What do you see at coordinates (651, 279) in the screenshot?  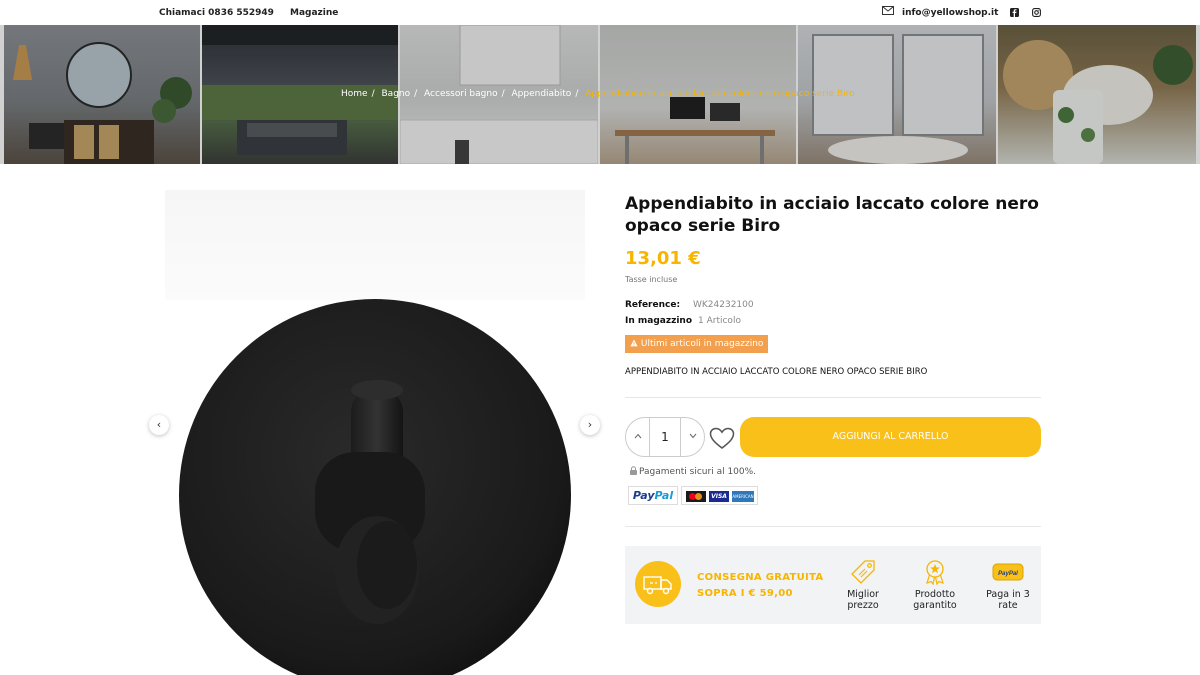 I see `tax-note: Tasse incluse` at bounding box center [651, 279].